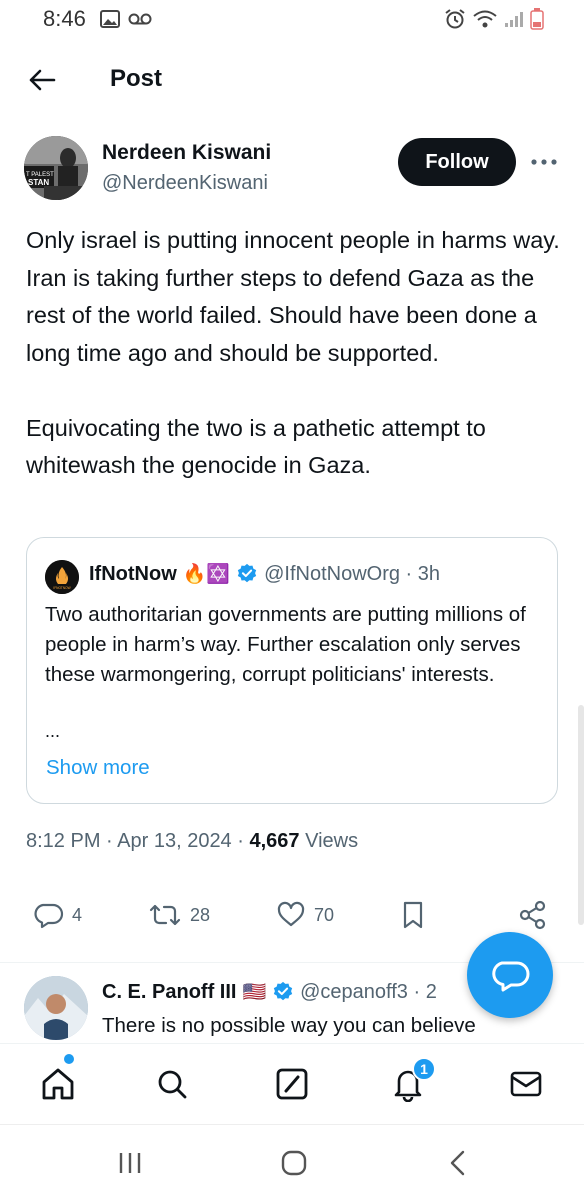 The width and height of the screenshot is (584, 1200). What do you see at coordinates (206, 574) in the screenshot?
I see `quote-author-emojis: 🔥✡️` at bounding box center [206, 574].